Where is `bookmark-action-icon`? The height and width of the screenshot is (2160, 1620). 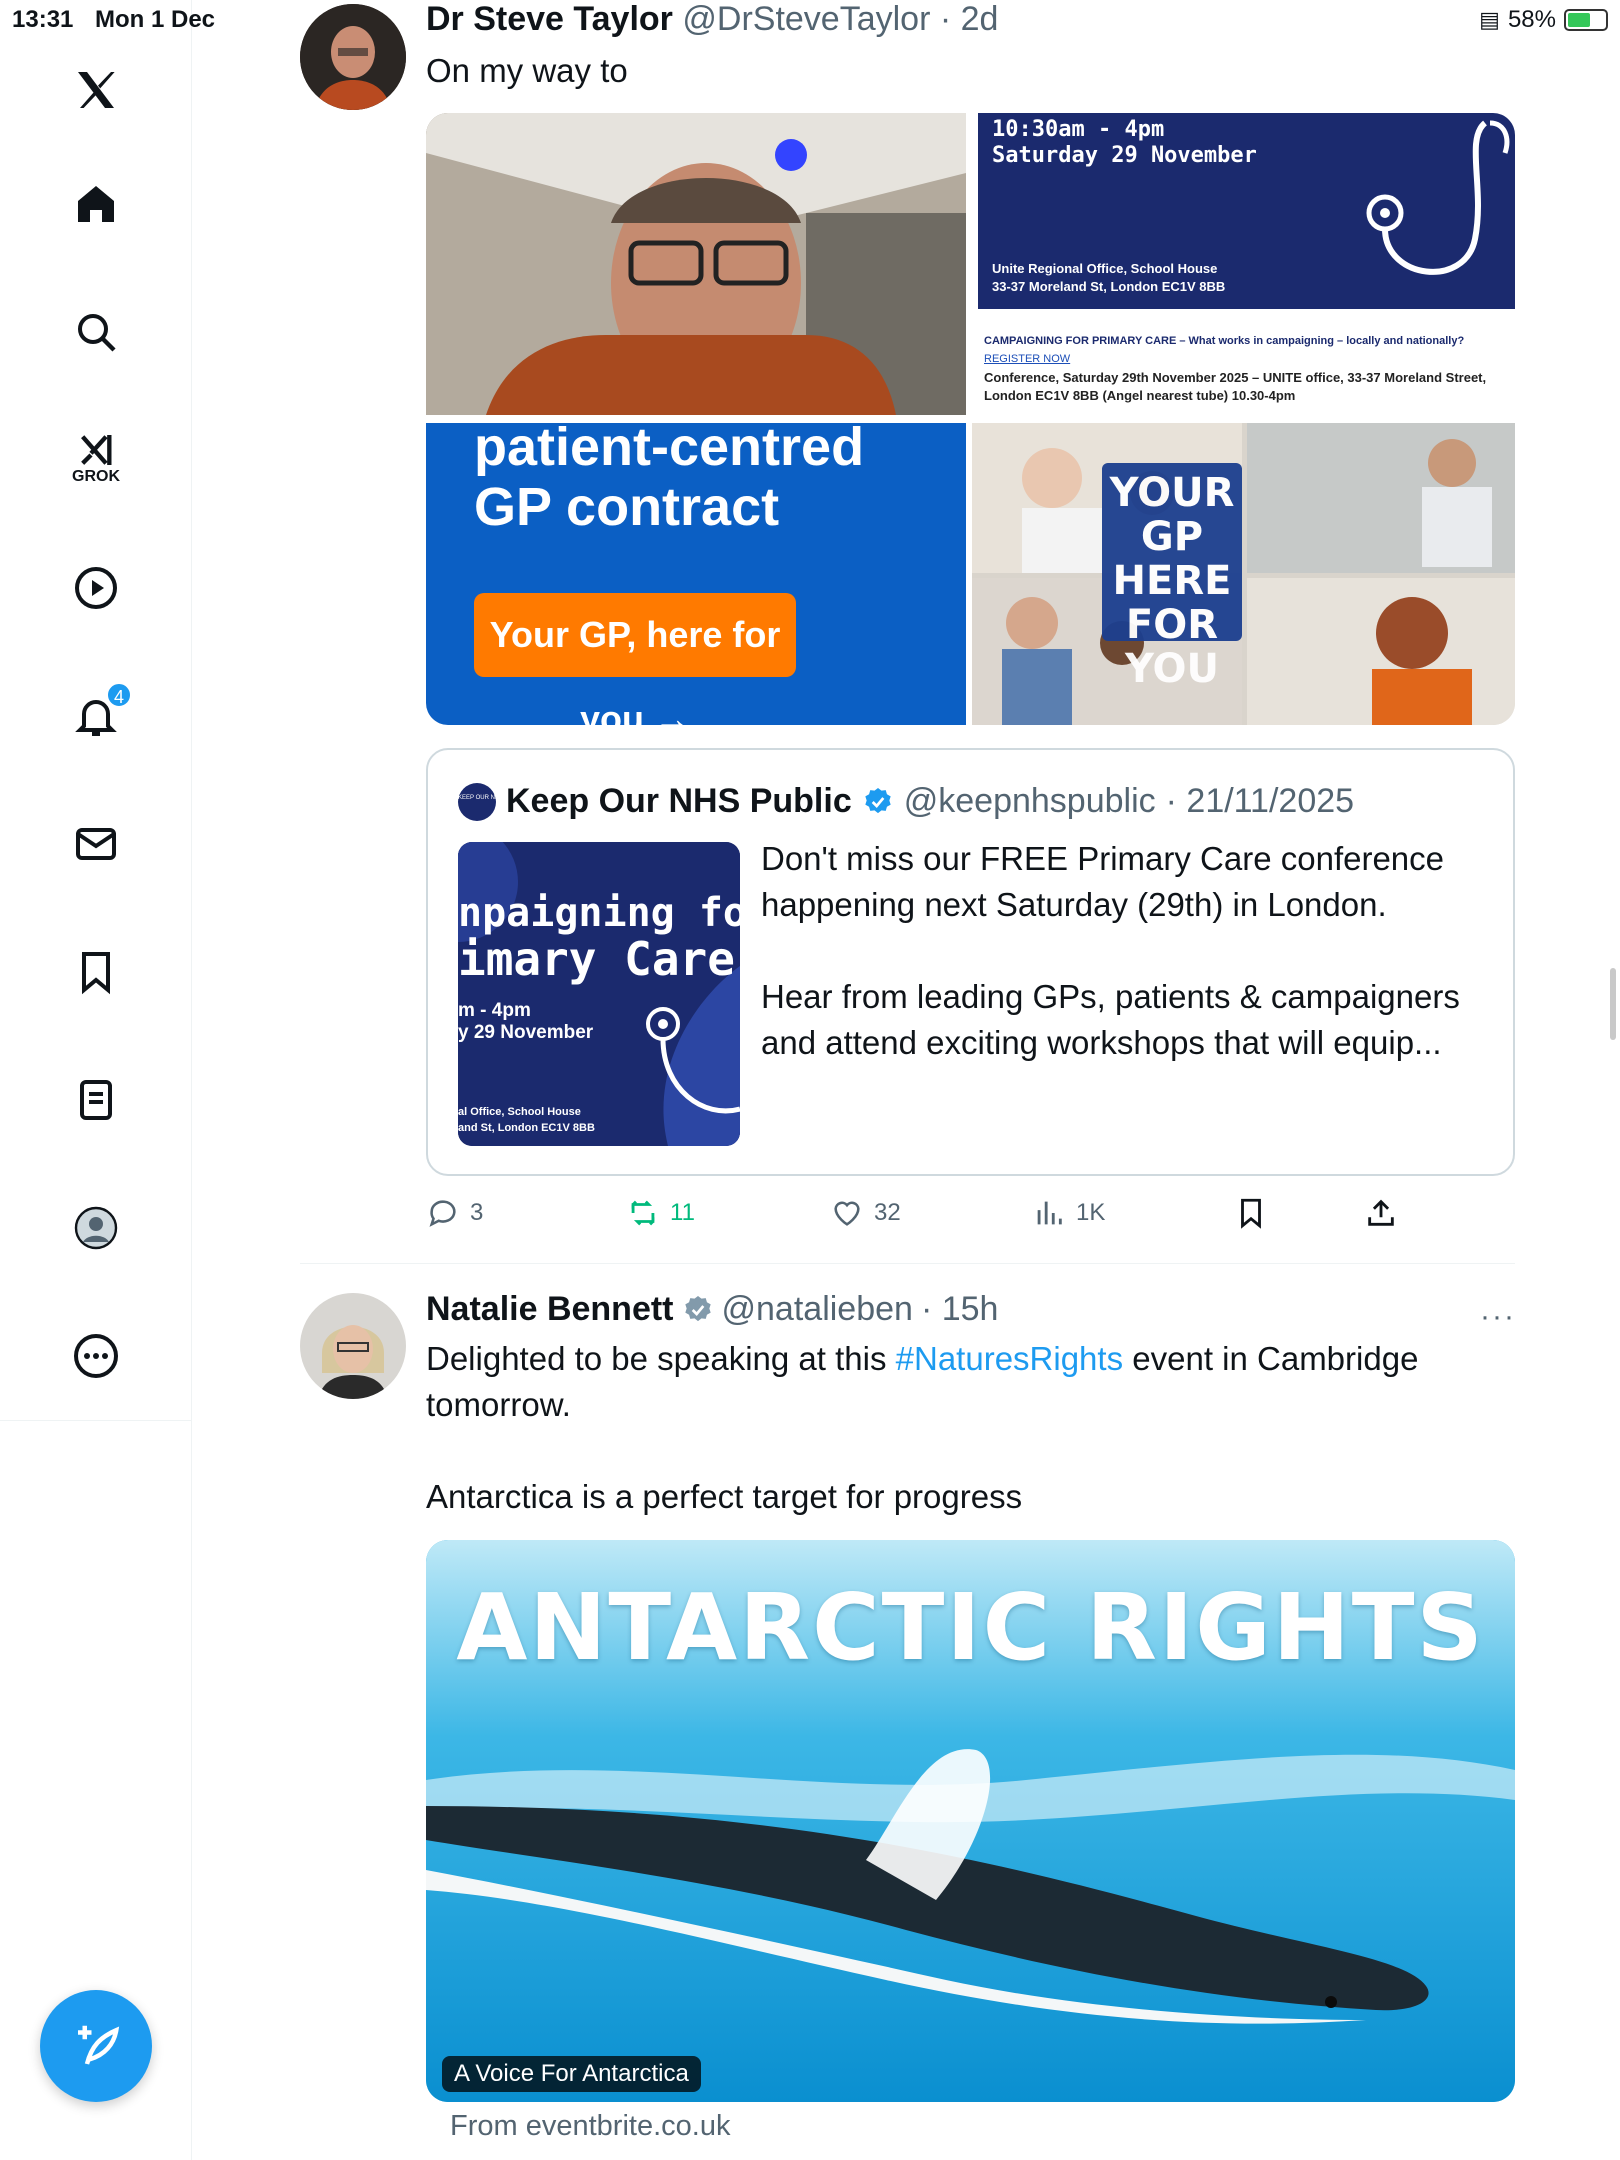
bookmark-action-icon is located at coordinates (1251, 1213).